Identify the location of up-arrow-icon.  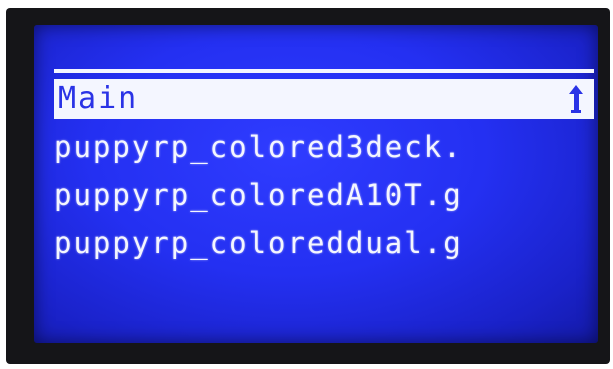
(576, 99).